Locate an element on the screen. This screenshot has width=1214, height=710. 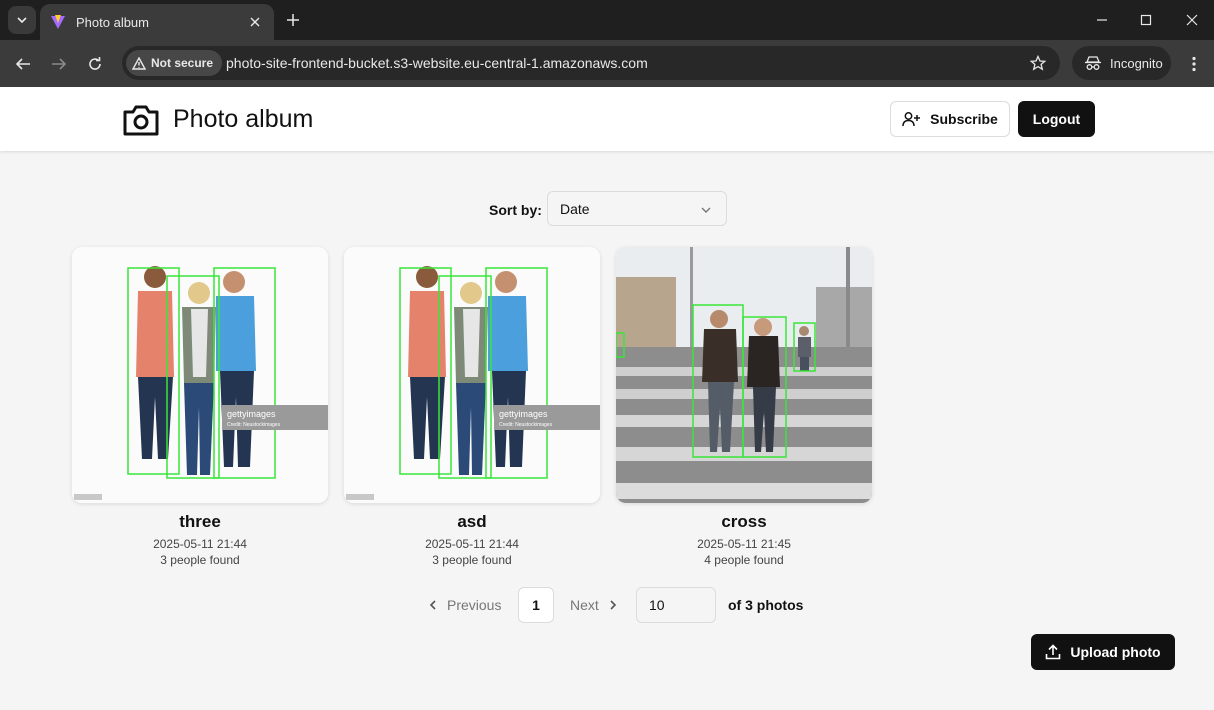
upload-label: Upload photo is located at coordinates (1115, 652).